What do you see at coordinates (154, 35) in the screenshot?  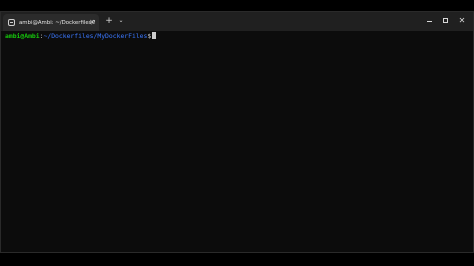 I see `text-cursor` at bounding box center [154, 35].